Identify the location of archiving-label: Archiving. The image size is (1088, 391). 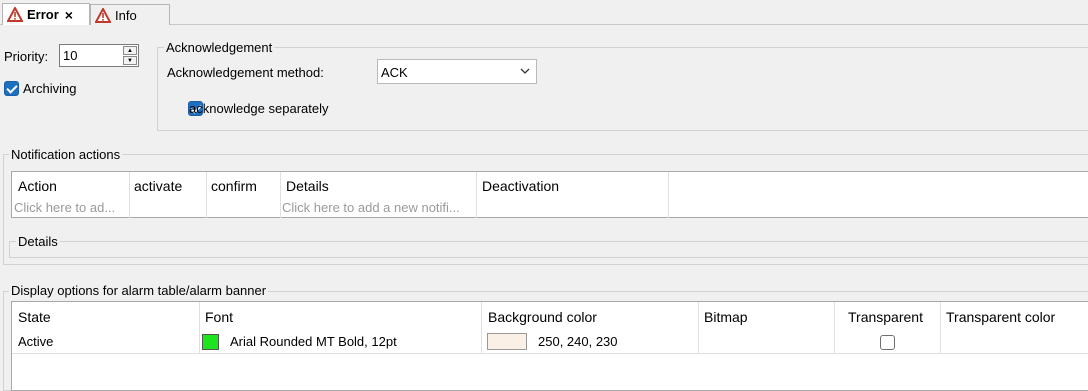
(50, 88).